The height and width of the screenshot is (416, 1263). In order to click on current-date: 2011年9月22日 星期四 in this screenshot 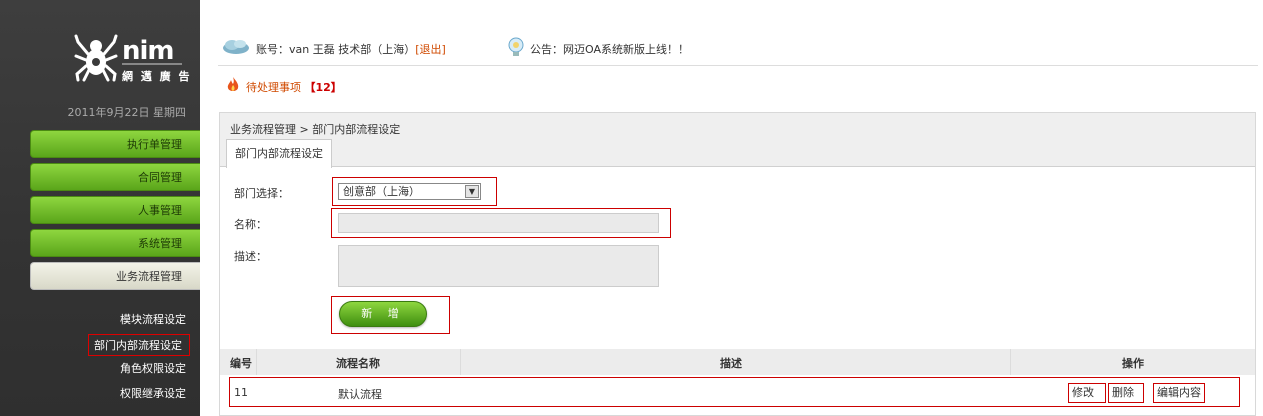, I will do `click(127, 112)`.